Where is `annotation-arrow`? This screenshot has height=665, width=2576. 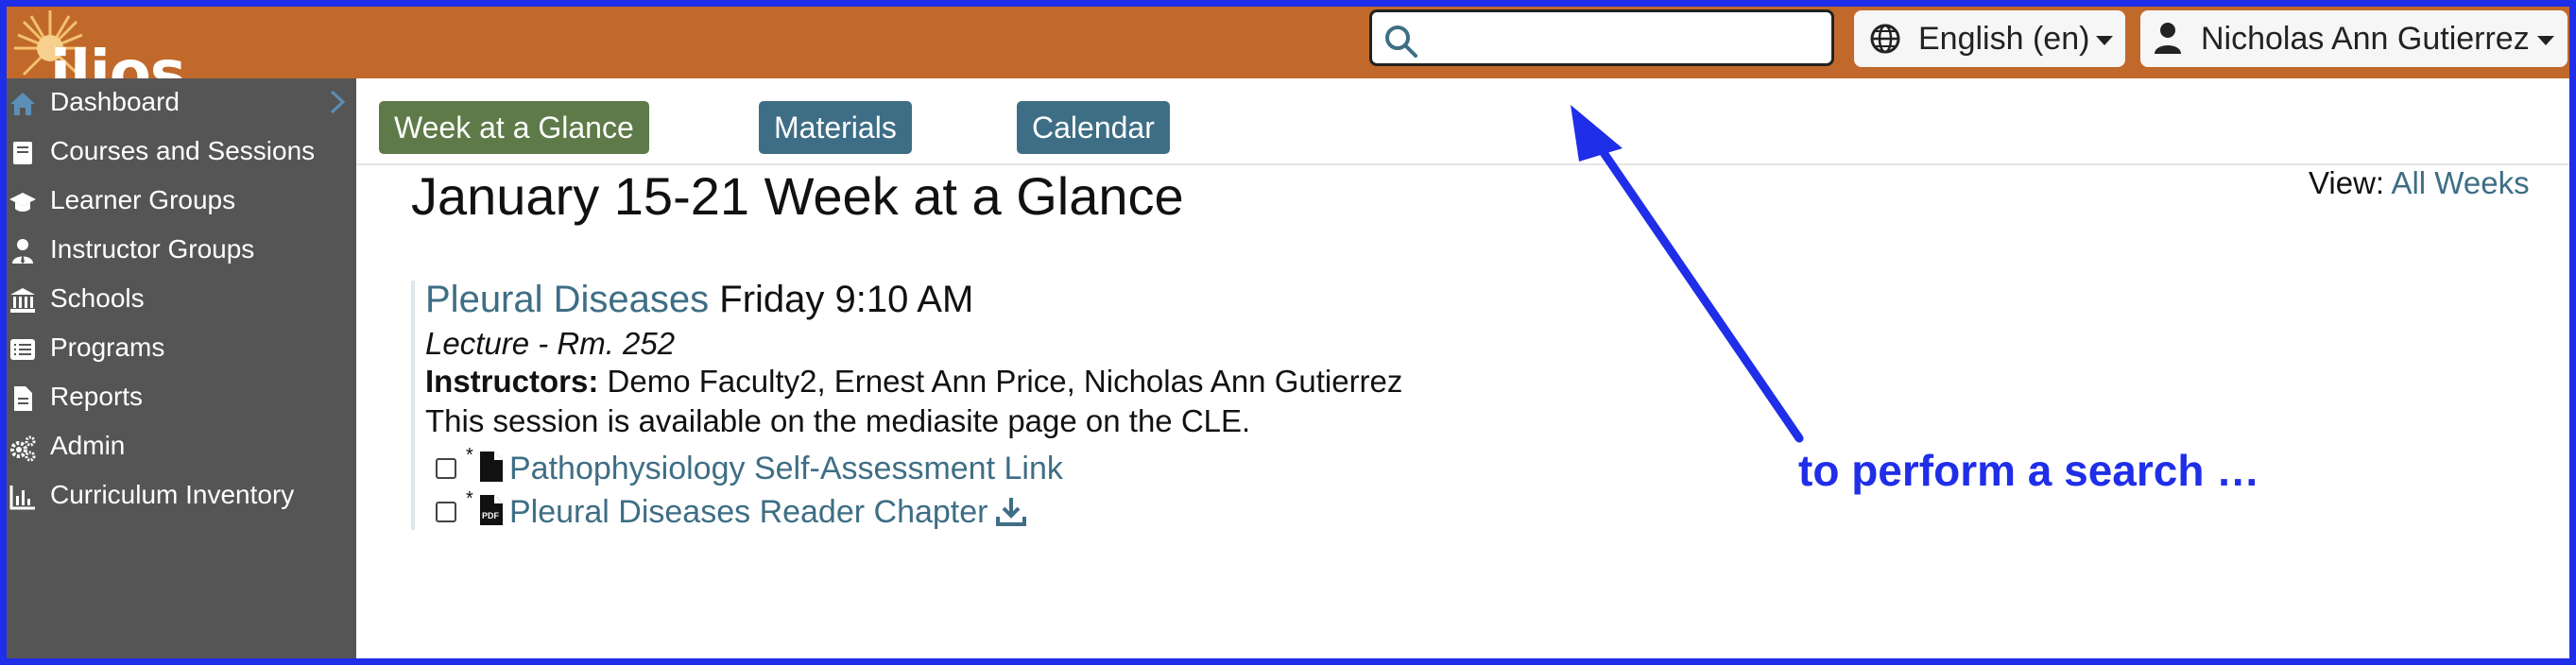 annotation-arrow is located at coordinates (1687, 274).